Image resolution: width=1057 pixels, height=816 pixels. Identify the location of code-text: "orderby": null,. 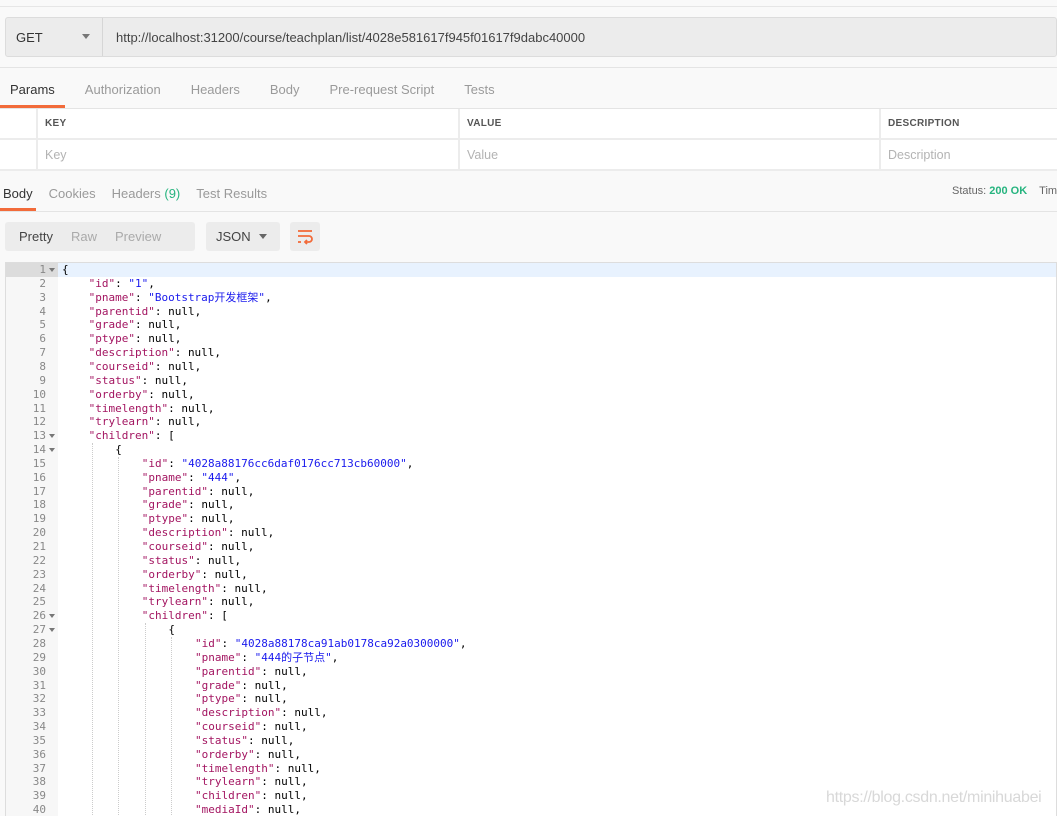
(194, 574).